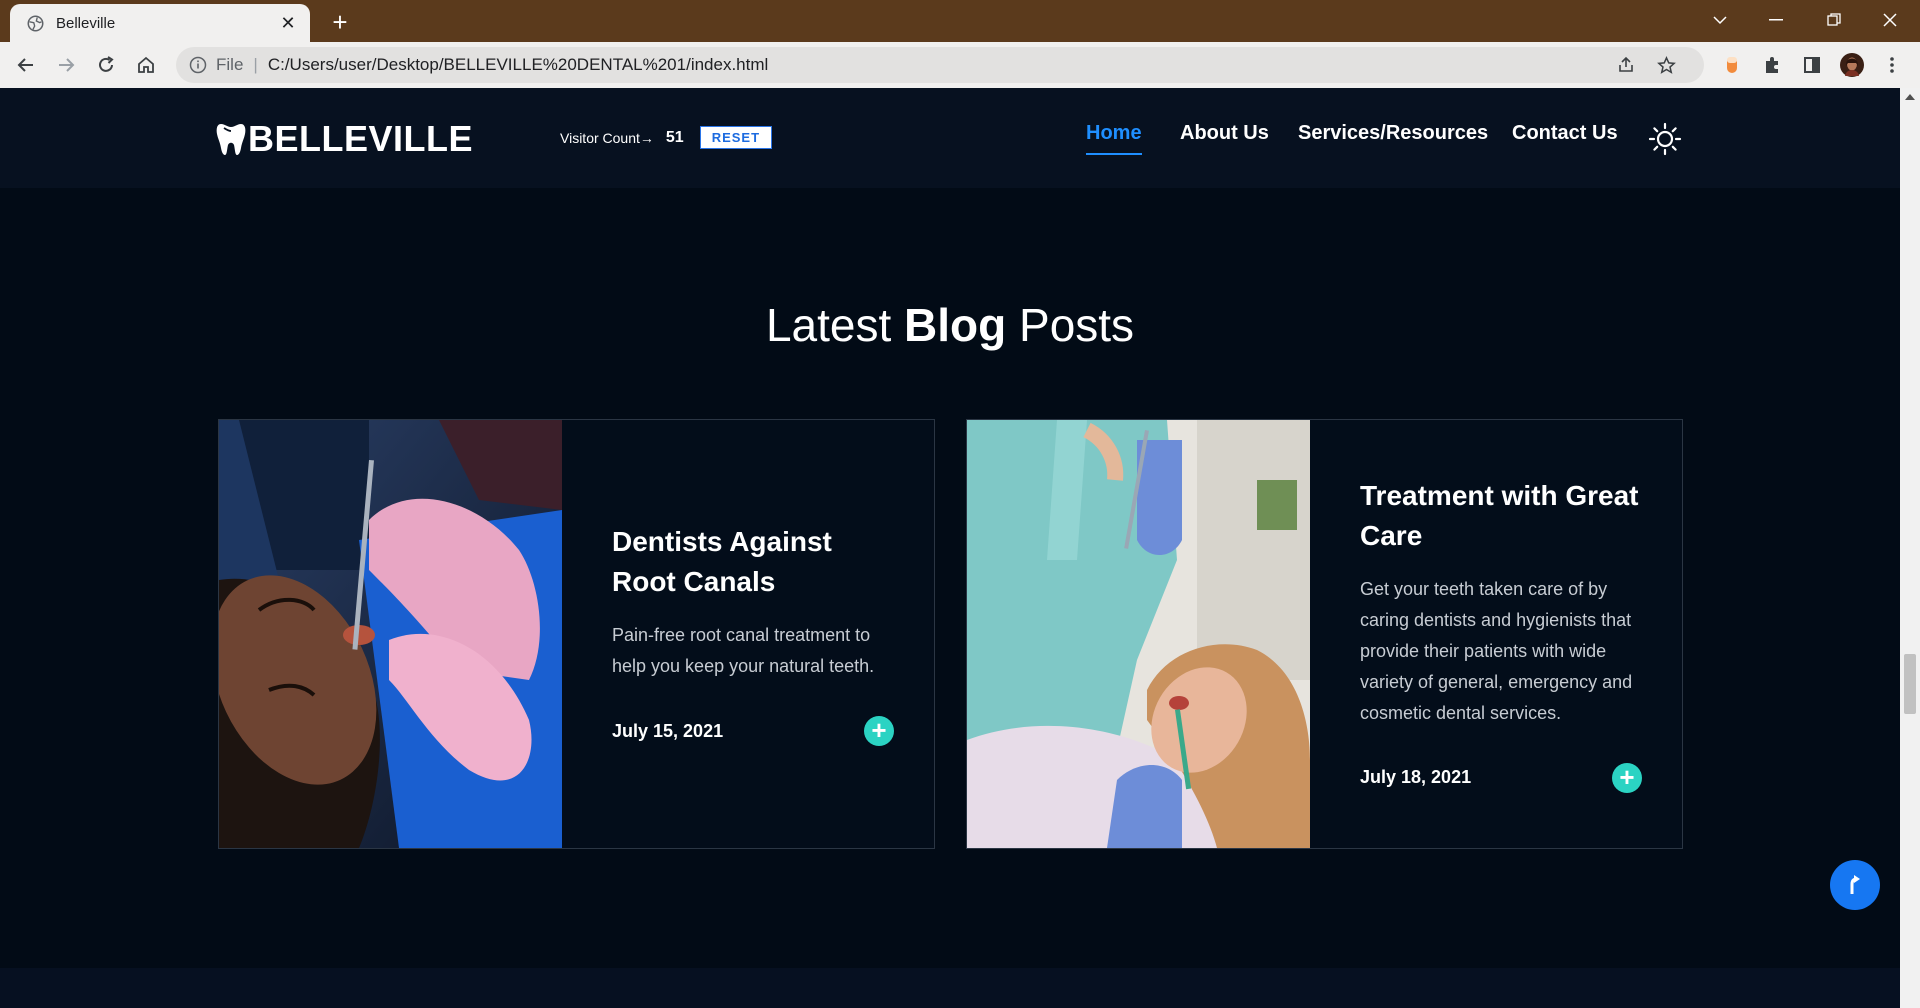 The height and width of the screenshot is (1008, 1920). I want to click on tab-title: Belleville, so click(86, 23).